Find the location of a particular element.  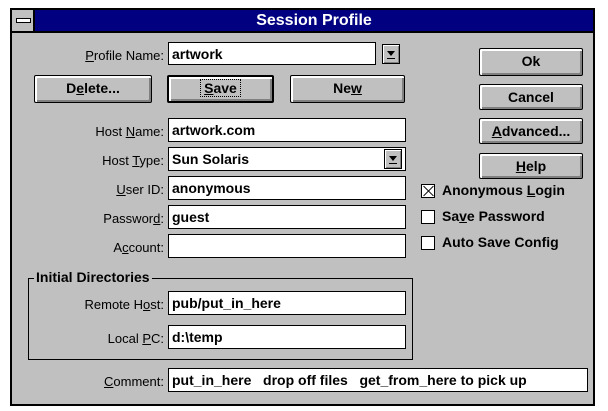

ok-button: Ok is located at coordinates (531, 62).